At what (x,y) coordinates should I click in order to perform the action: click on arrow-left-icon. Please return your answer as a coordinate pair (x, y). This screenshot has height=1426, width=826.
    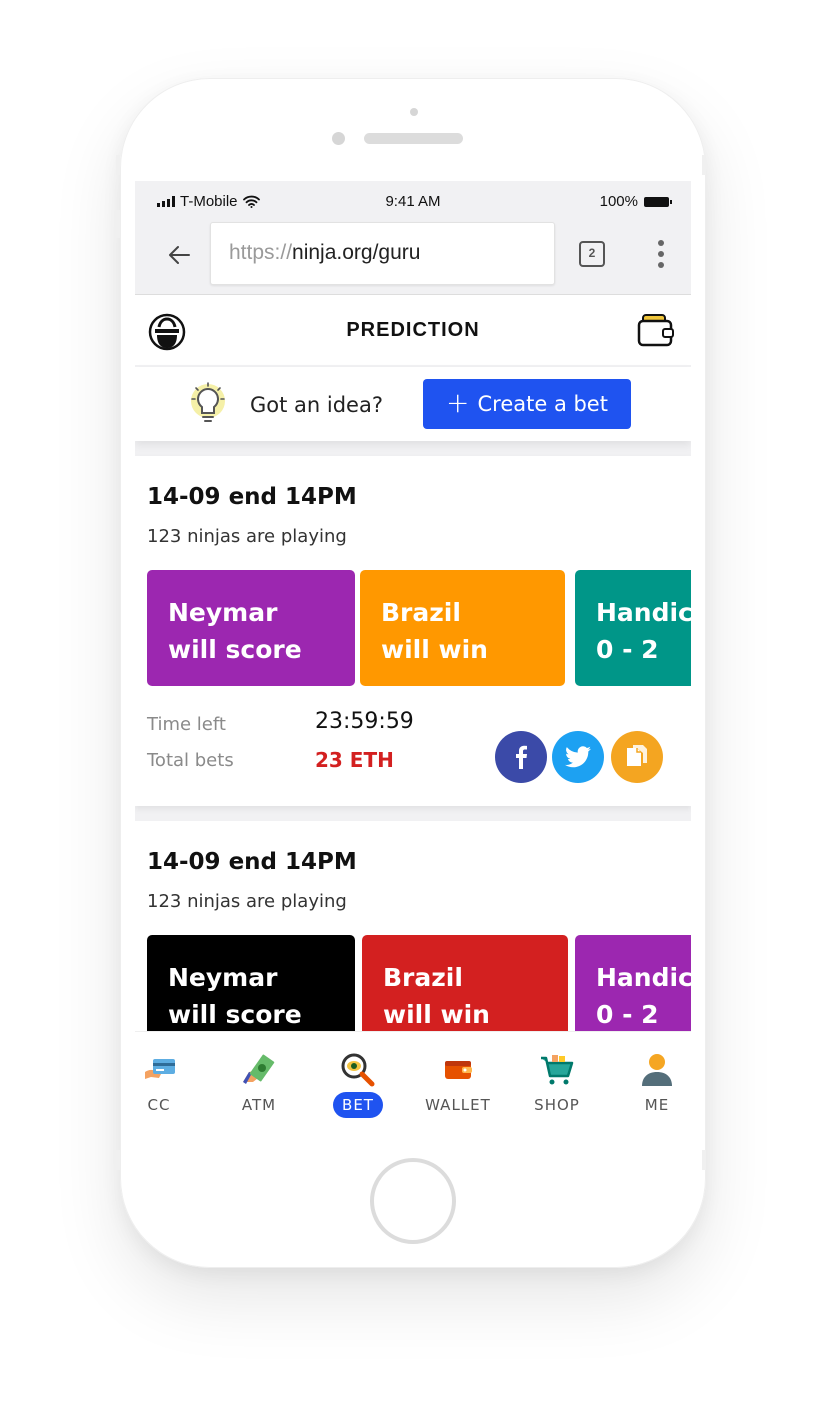
    Looking at the image, I should click on (179, 255).